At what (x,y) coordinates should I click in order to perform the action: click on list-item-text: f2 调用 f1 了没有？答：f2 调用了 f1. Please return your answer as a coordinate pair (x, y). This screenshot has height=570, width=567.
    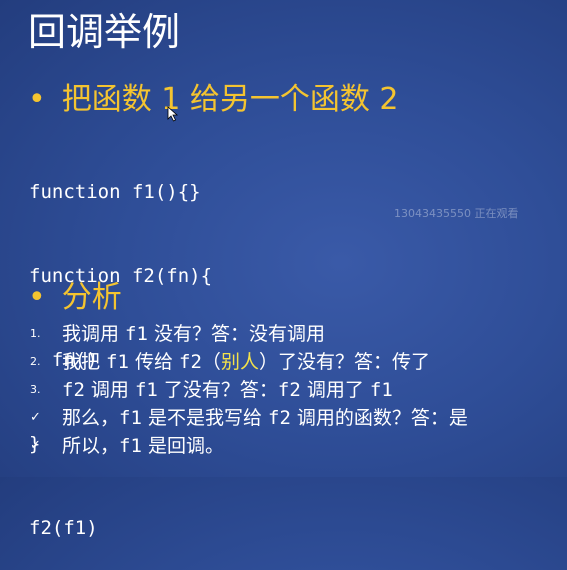
    Looking at the image, I should click on (227, 390).